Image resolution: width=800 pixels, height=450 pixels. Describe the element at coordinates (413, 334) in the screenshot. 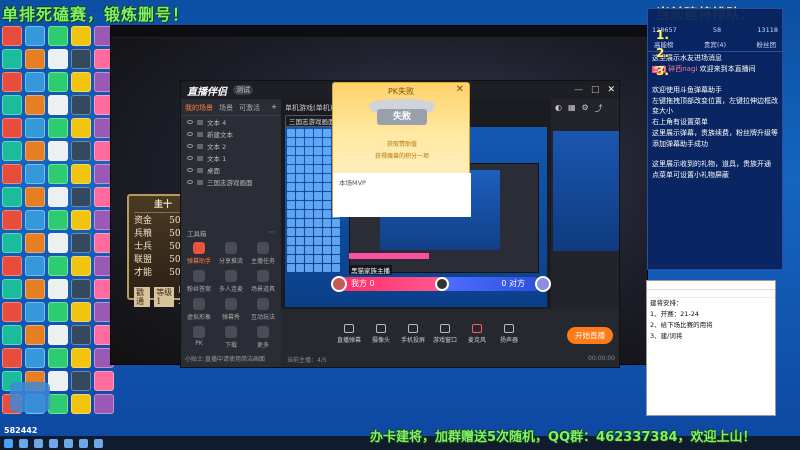

I see `toolbar-button: 手机投屏` at that location.